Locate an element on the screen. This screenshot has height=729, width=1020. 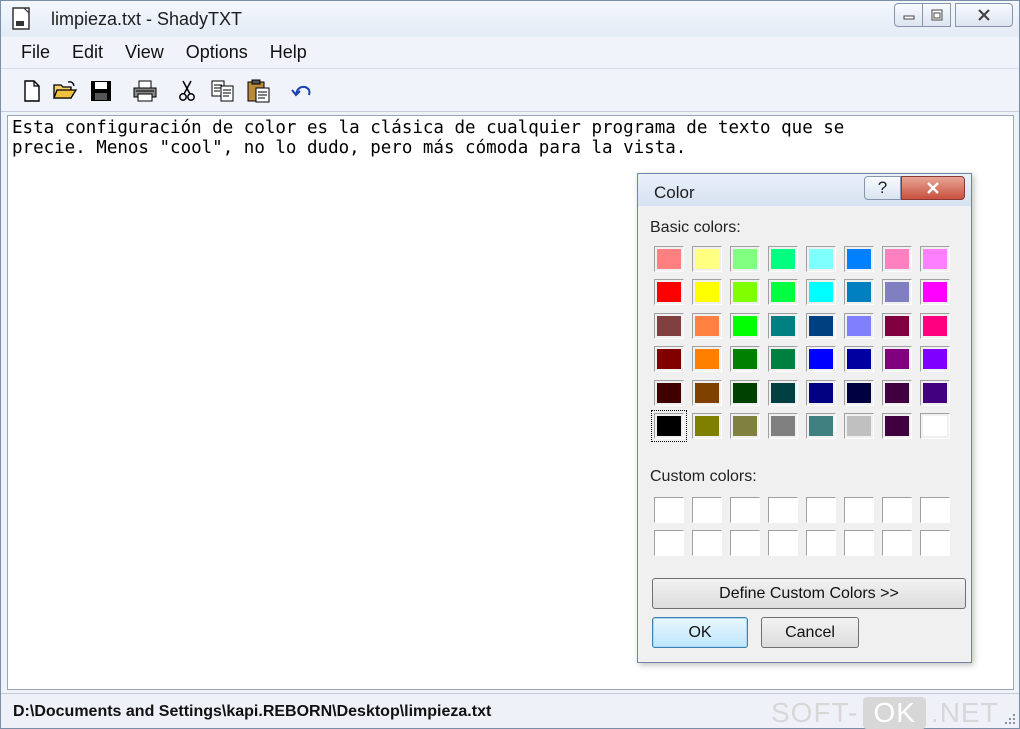
copy-button is located at coordinates (223, 91).